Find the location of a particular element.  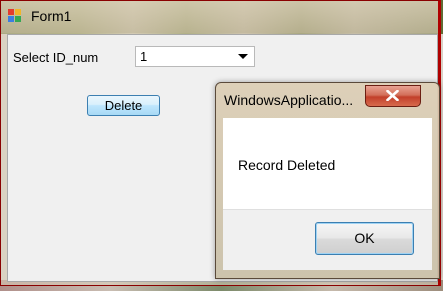

delete-button: Delete is located at coordinates (123, 105).